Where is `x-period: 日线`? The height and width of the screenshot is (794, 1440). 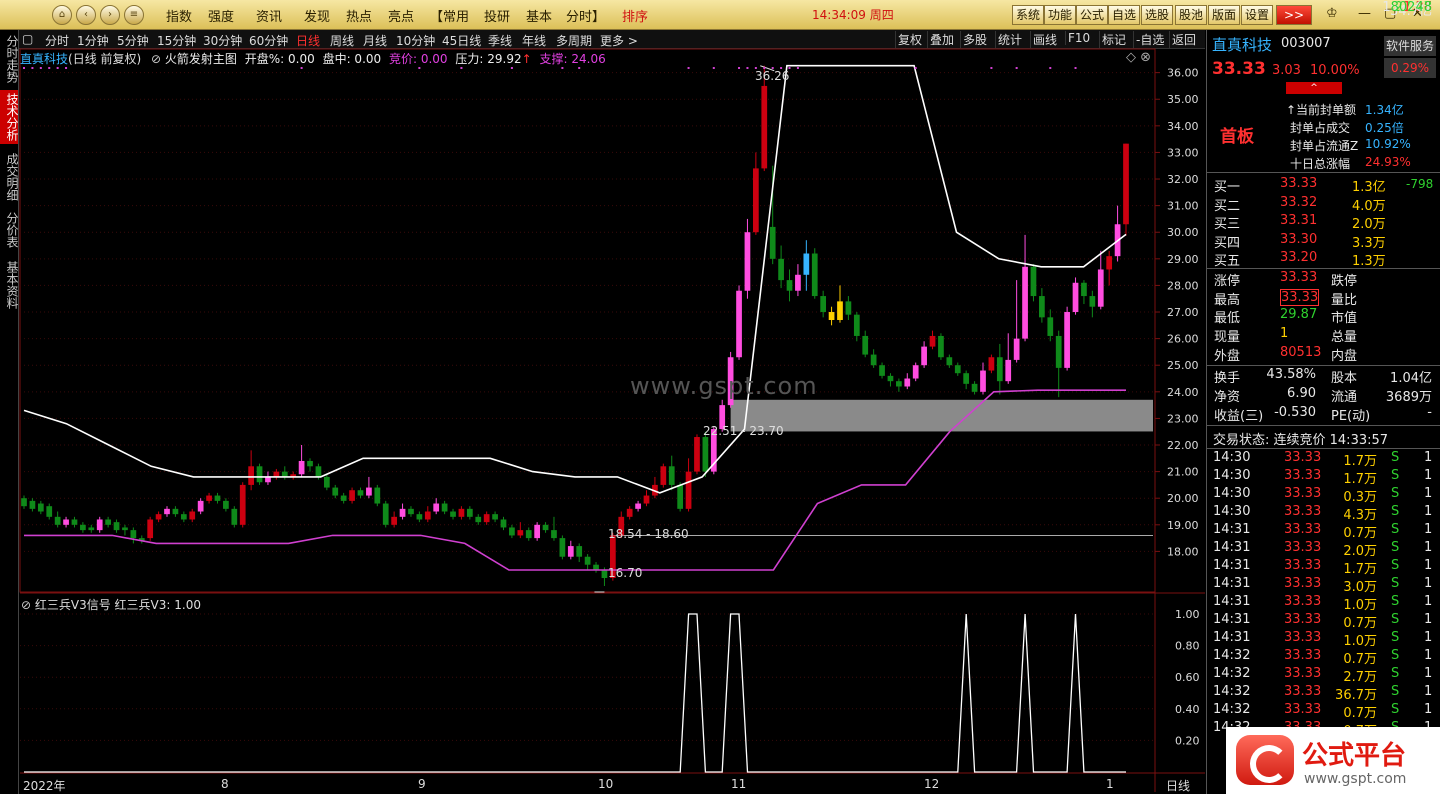
x-period: 日线 is located at coordinates (1178, 786).